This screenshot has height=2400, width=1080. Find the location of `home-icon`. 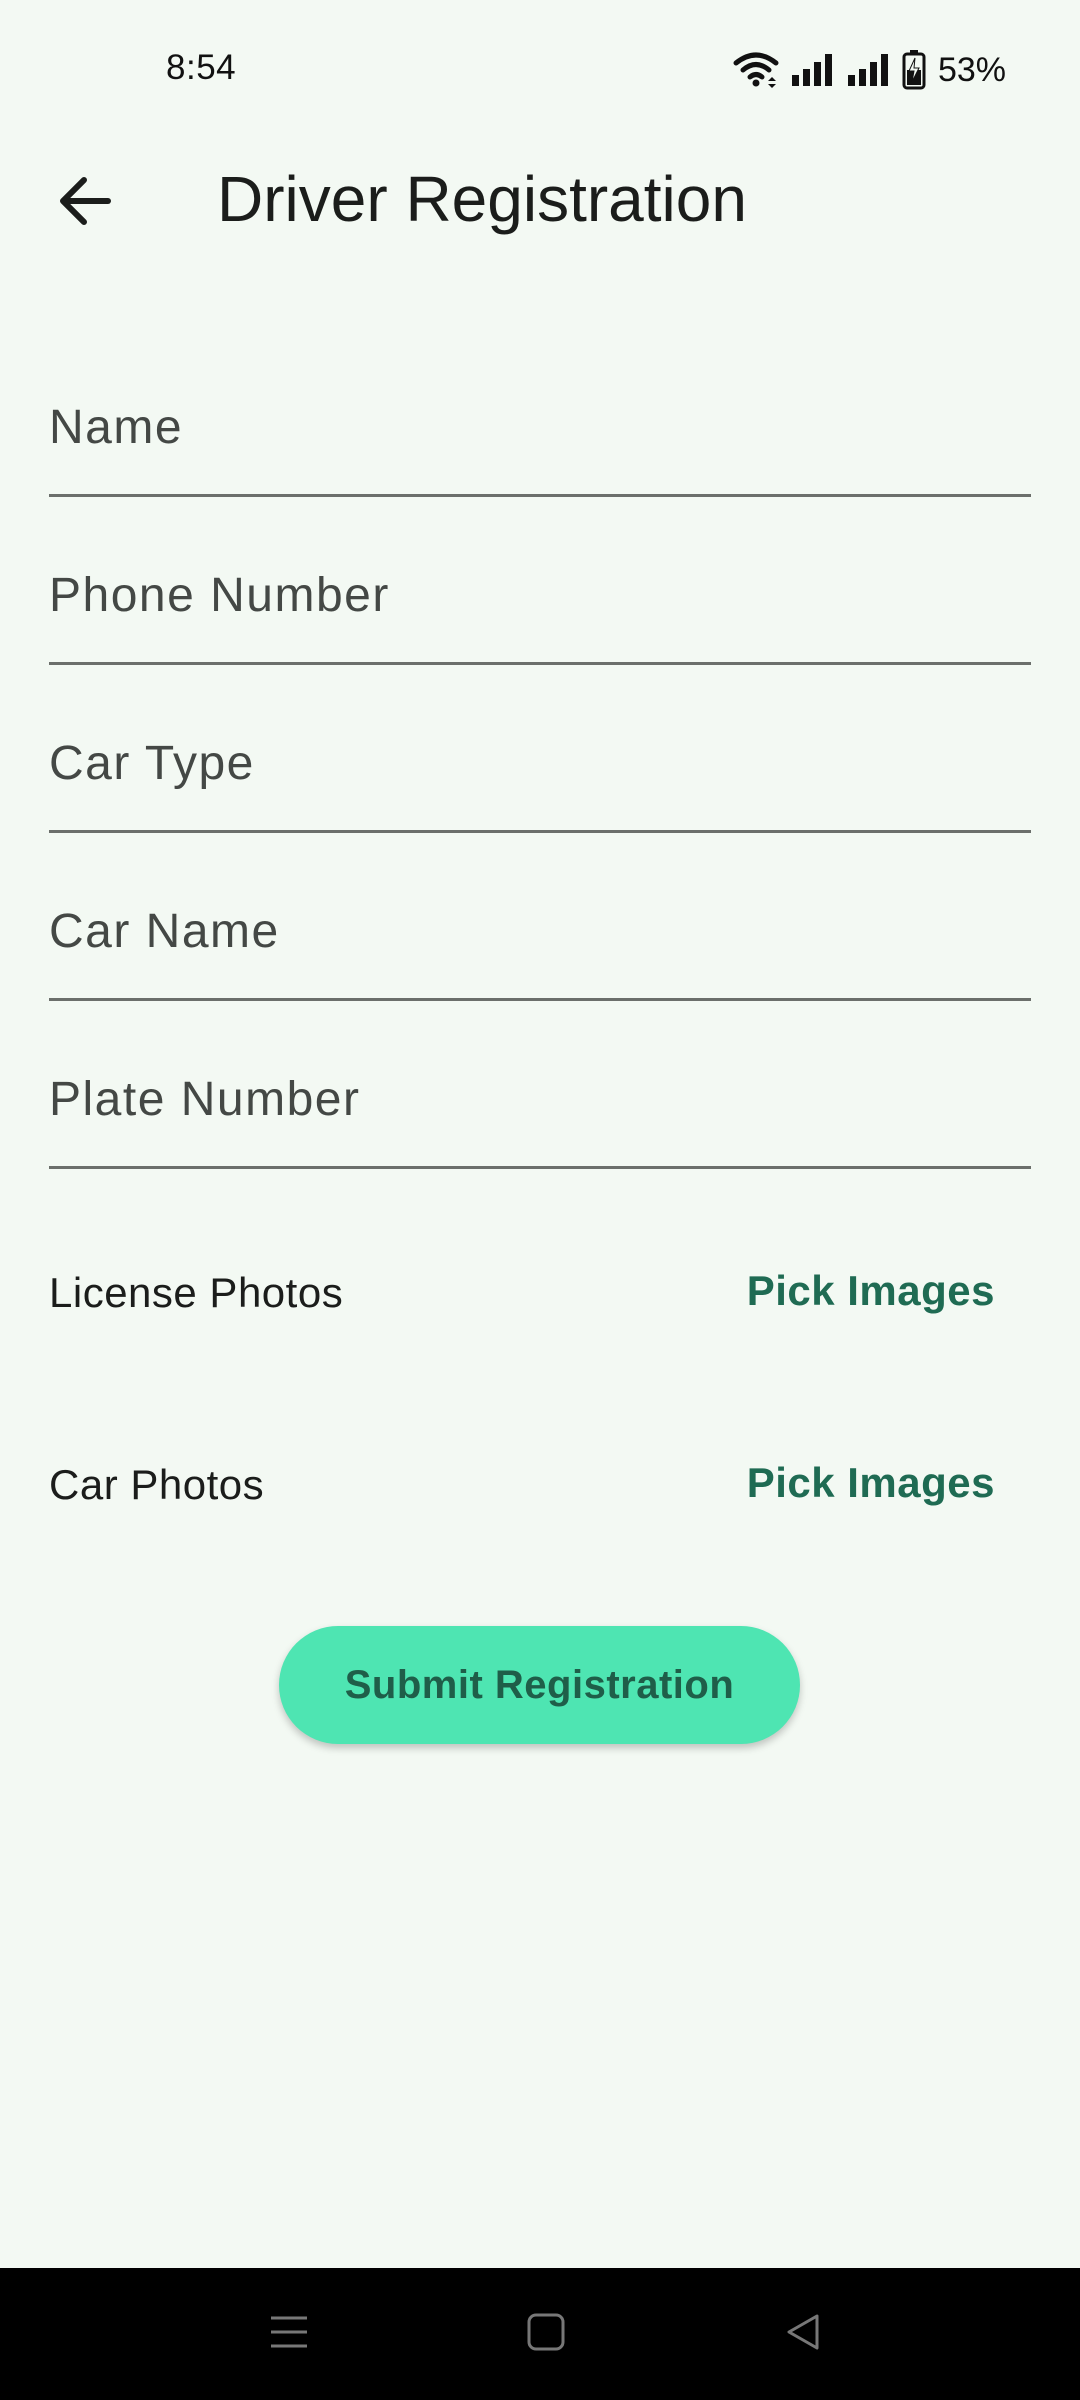

home-icon is located at coordinates (546, 2334).